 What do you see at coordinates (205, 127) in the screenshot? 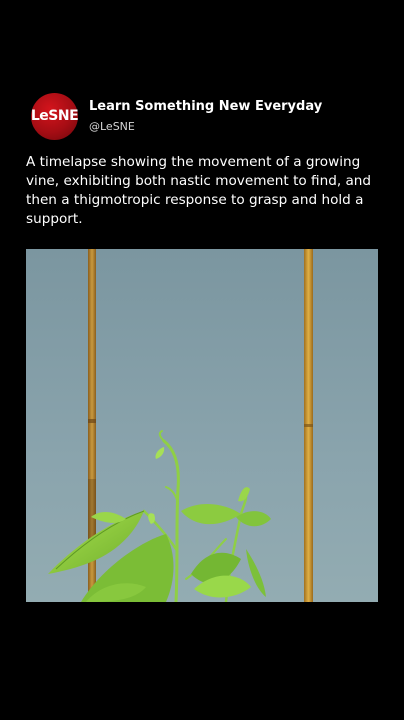
I see `account-handle: @LeSNE` at bounding box center [205, 127].